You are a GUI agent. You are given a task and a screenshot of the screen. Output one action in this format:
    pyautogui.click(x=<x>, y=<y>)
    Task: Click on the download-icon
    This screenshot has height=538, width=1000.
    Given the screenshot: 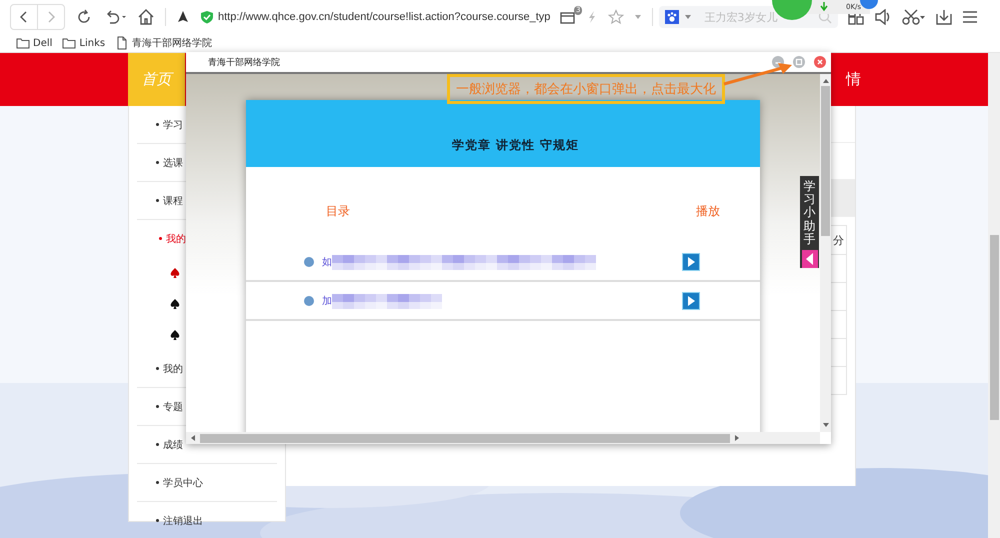 What is the action you would take?
    pyautogui.click(x=944, y=17)
    